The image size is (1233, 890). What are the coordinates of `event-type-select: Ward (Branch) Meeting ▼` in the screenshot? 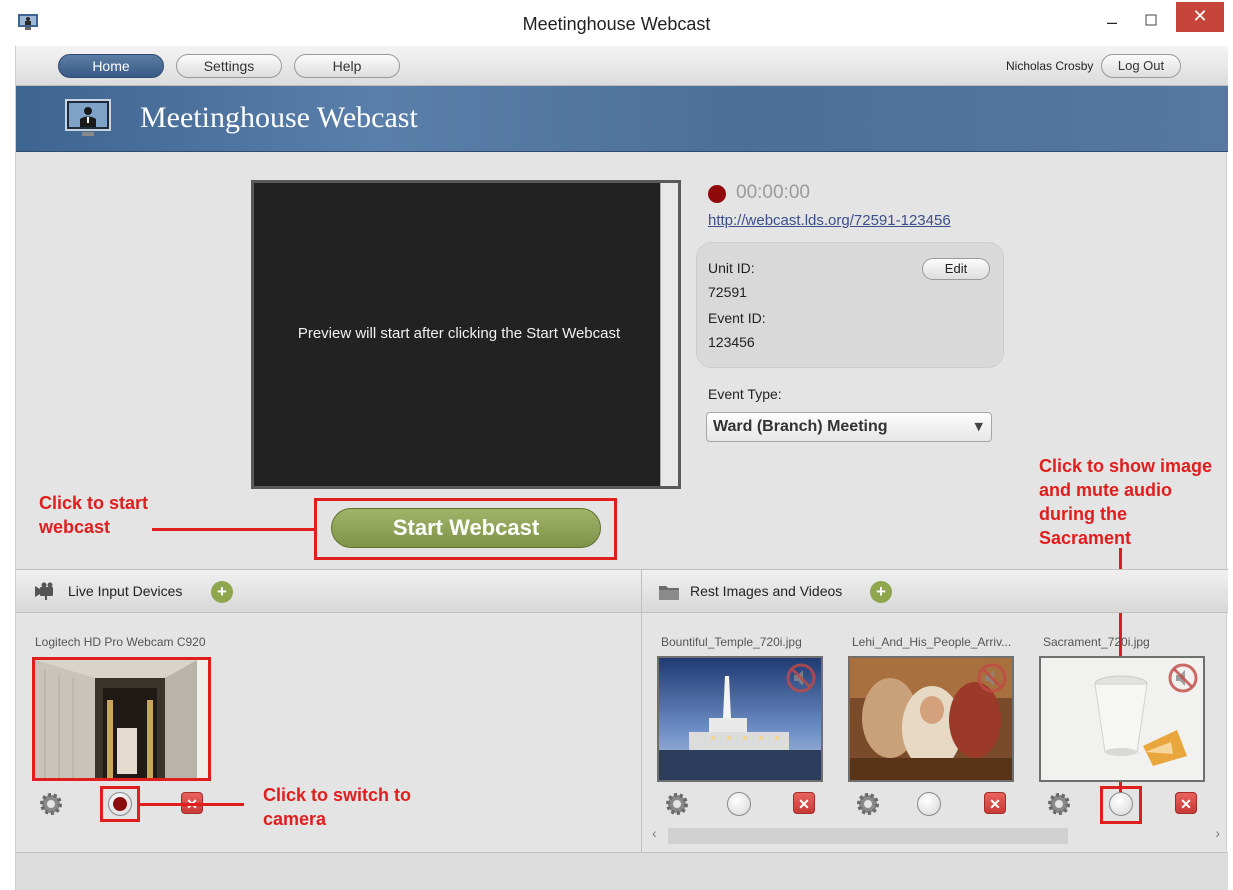 It's located at (849, 427).